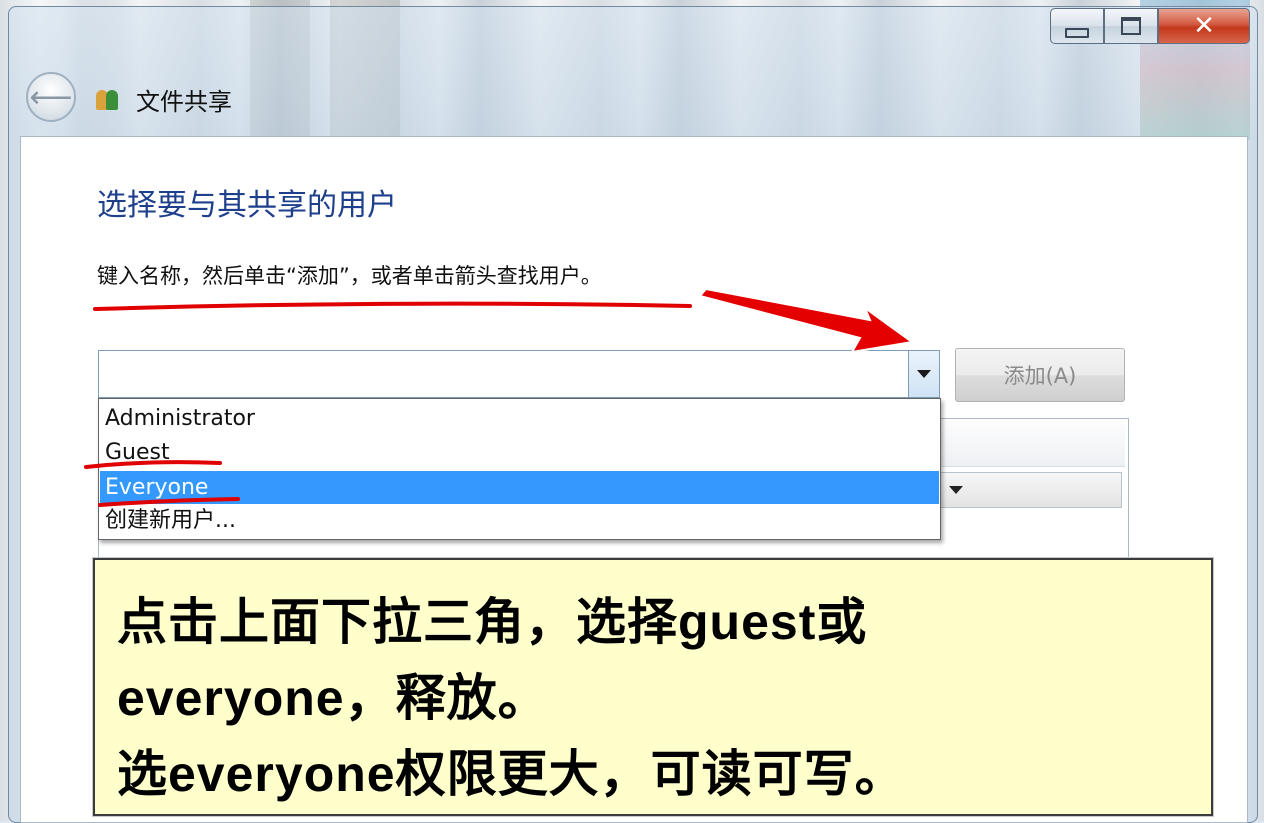 The width and height of the screenshot is (1264, 823). Describe the element at coordinates (1026, 490) in the screenshot. I see `permission-level-select` at that location.